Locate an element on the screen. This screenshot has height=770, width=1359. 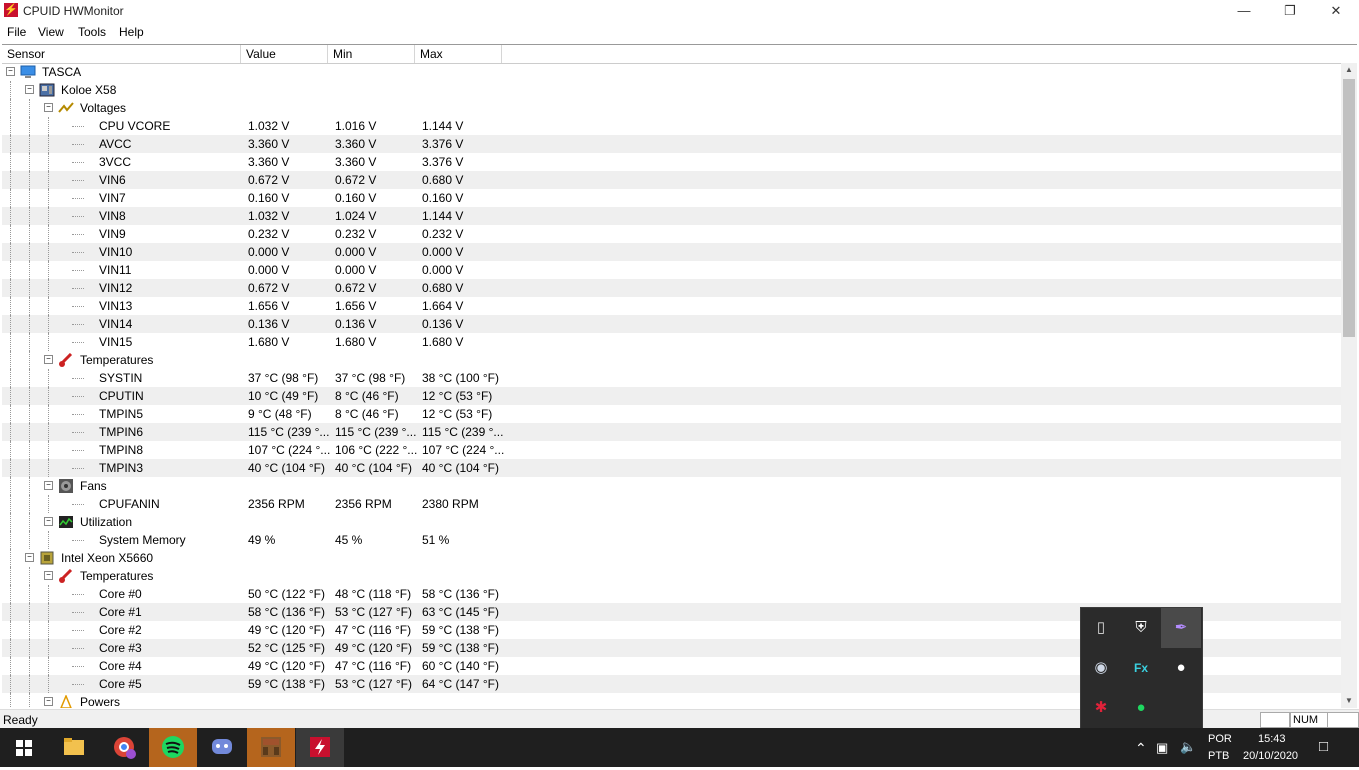
column-sensor: Sensor is located at coordinates (121, 54).